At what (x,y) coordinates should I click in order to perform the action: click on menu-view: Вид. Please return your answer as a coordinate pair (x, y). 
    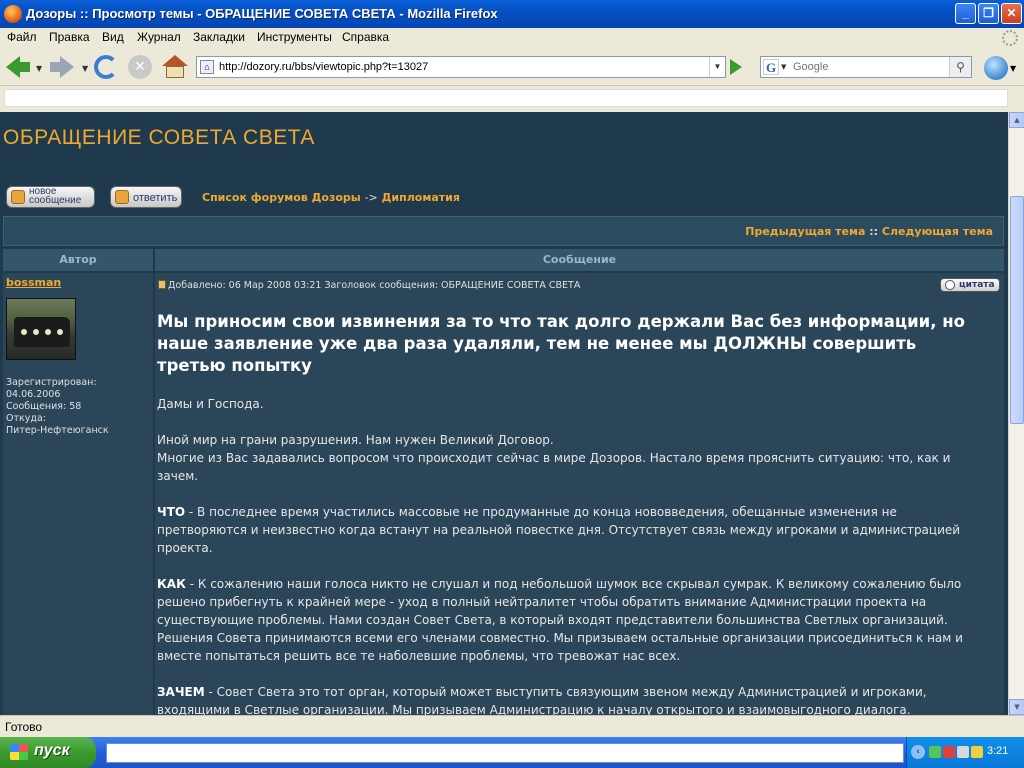
    Looking at the image, I should click on (113, 37).